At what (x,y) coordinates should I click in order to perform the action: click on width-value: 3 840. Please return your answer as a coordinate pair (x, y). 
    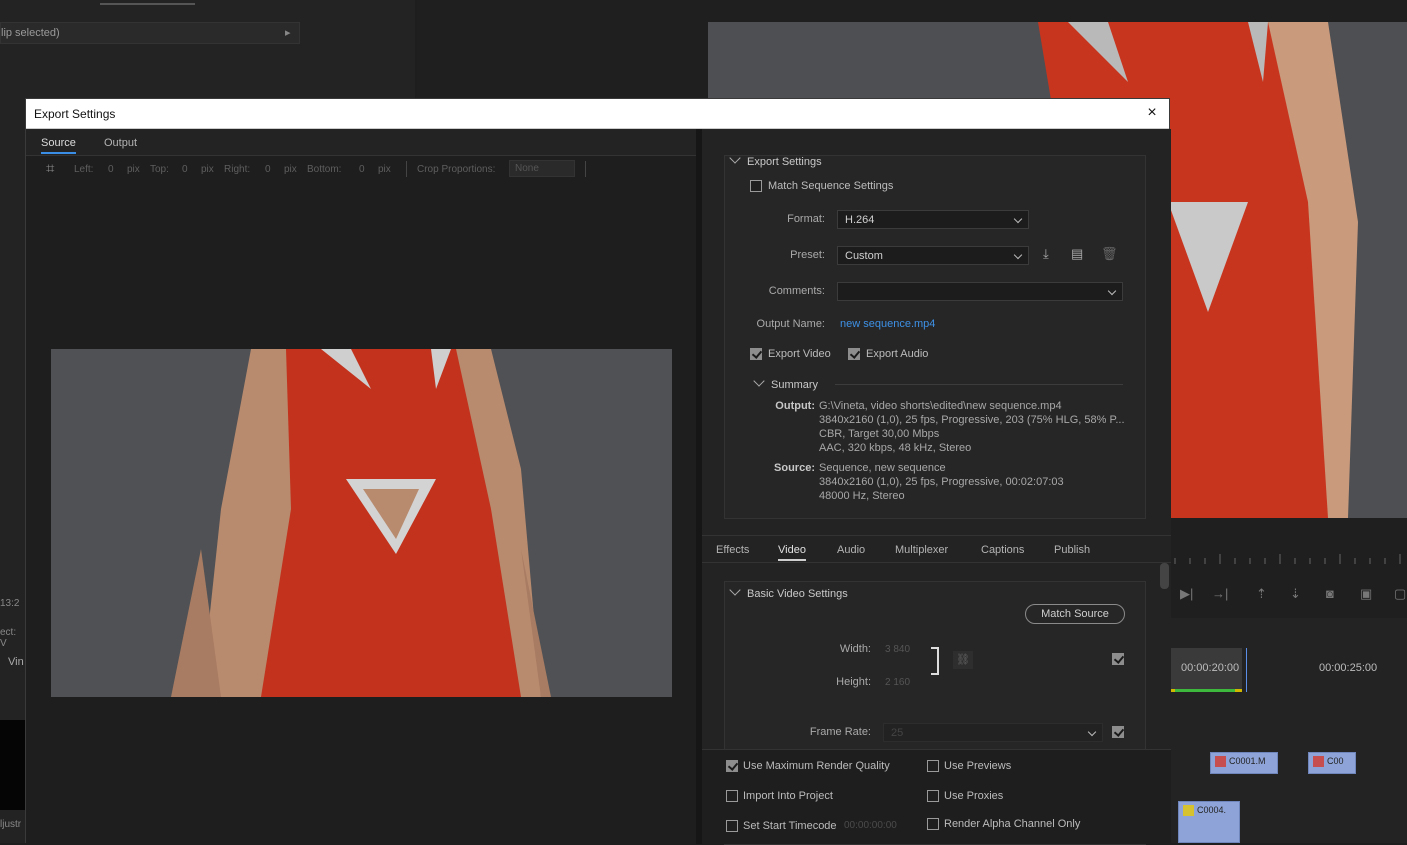
    Looking at the image, I should click on (897, 649).